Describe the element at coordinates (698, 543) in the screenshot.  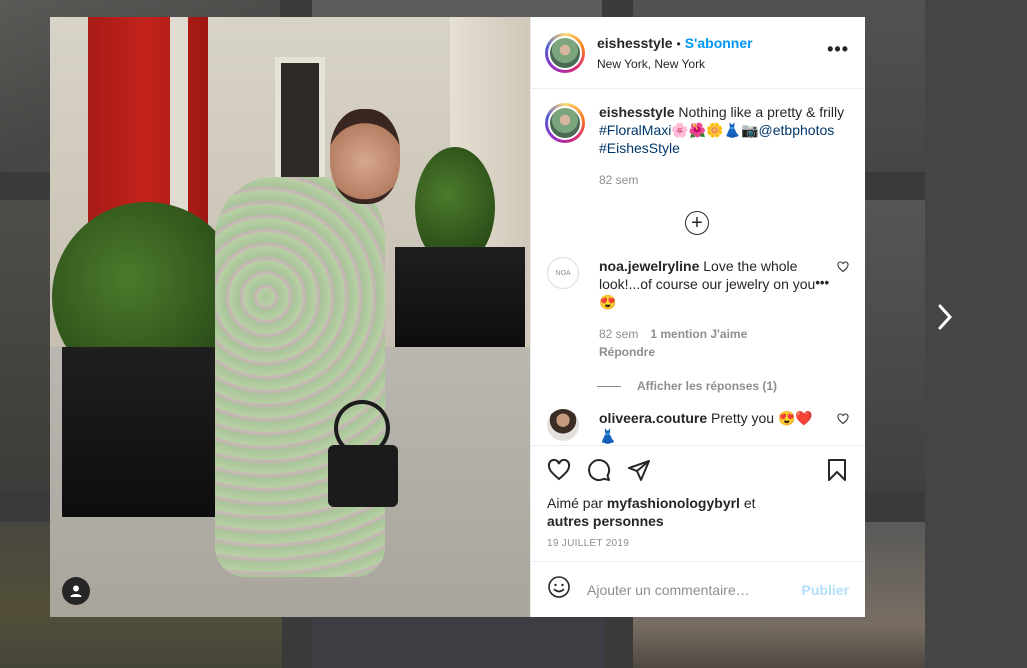
I see `post-date: 19 JUILLET 2019` at that location.